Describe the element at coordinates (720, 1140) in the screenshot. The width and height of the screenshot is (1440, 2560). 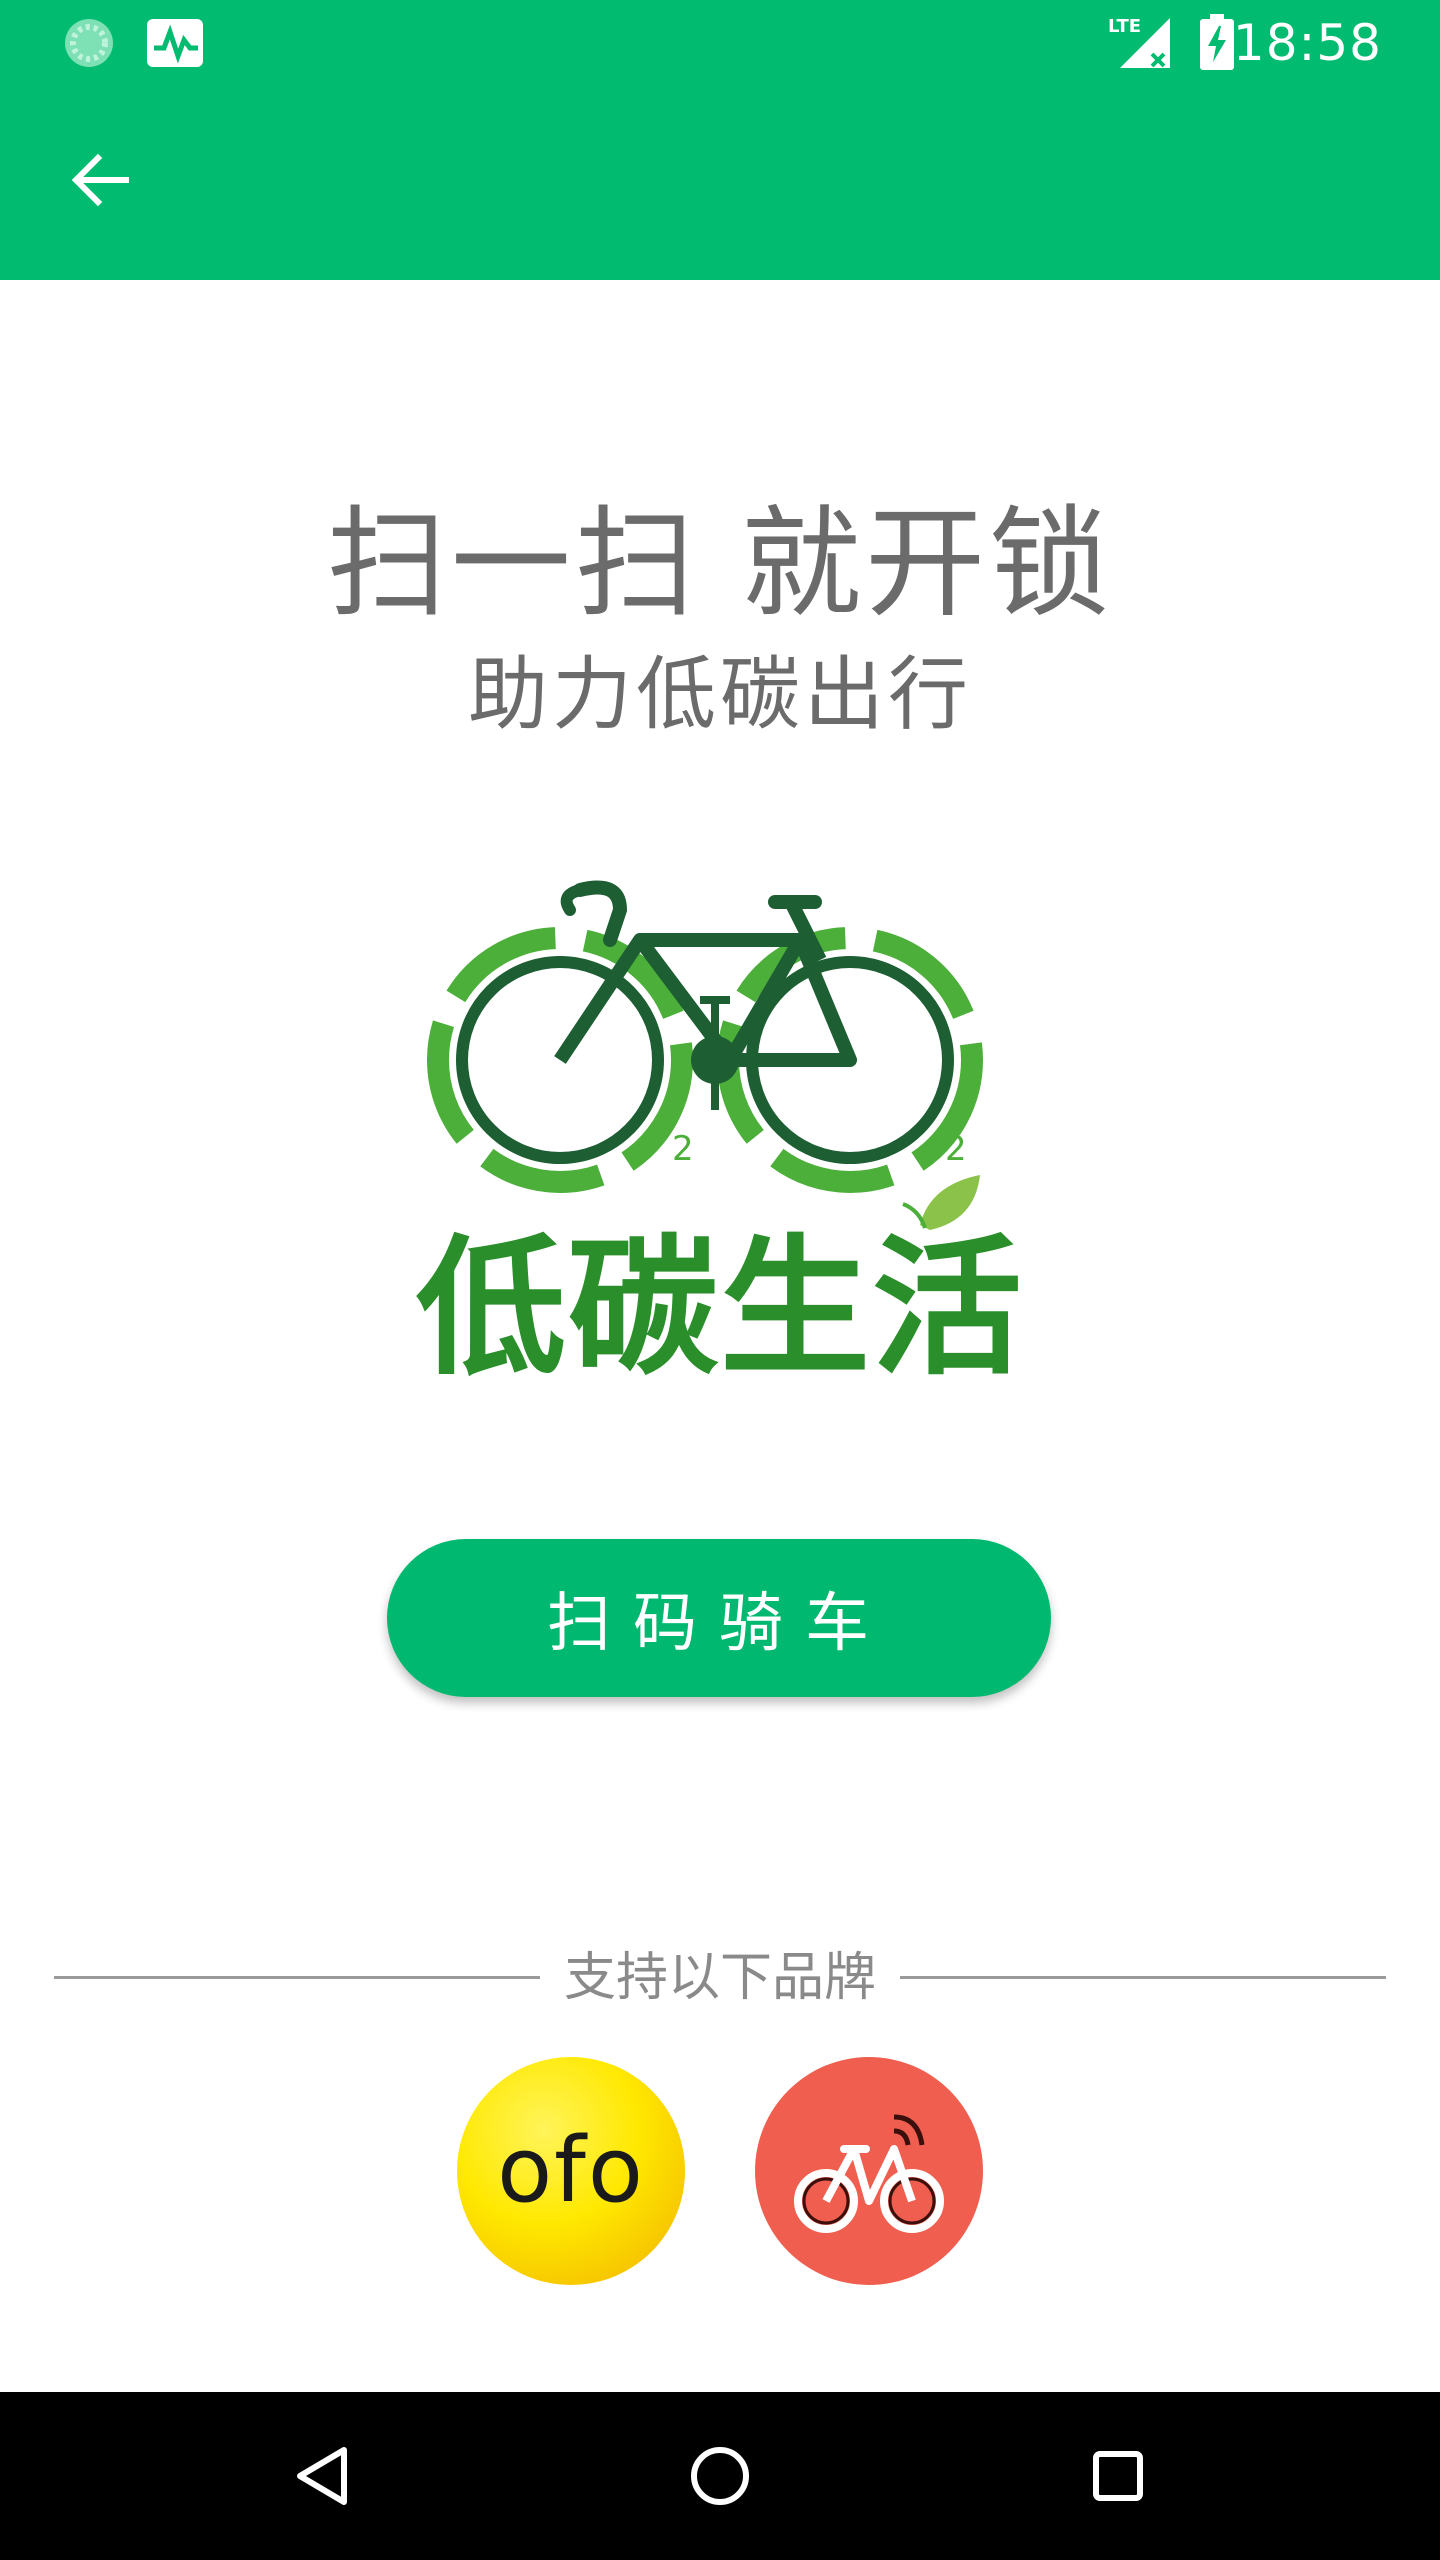
I see `low-carbon-logo: 2 2 低碳生活` at that location.